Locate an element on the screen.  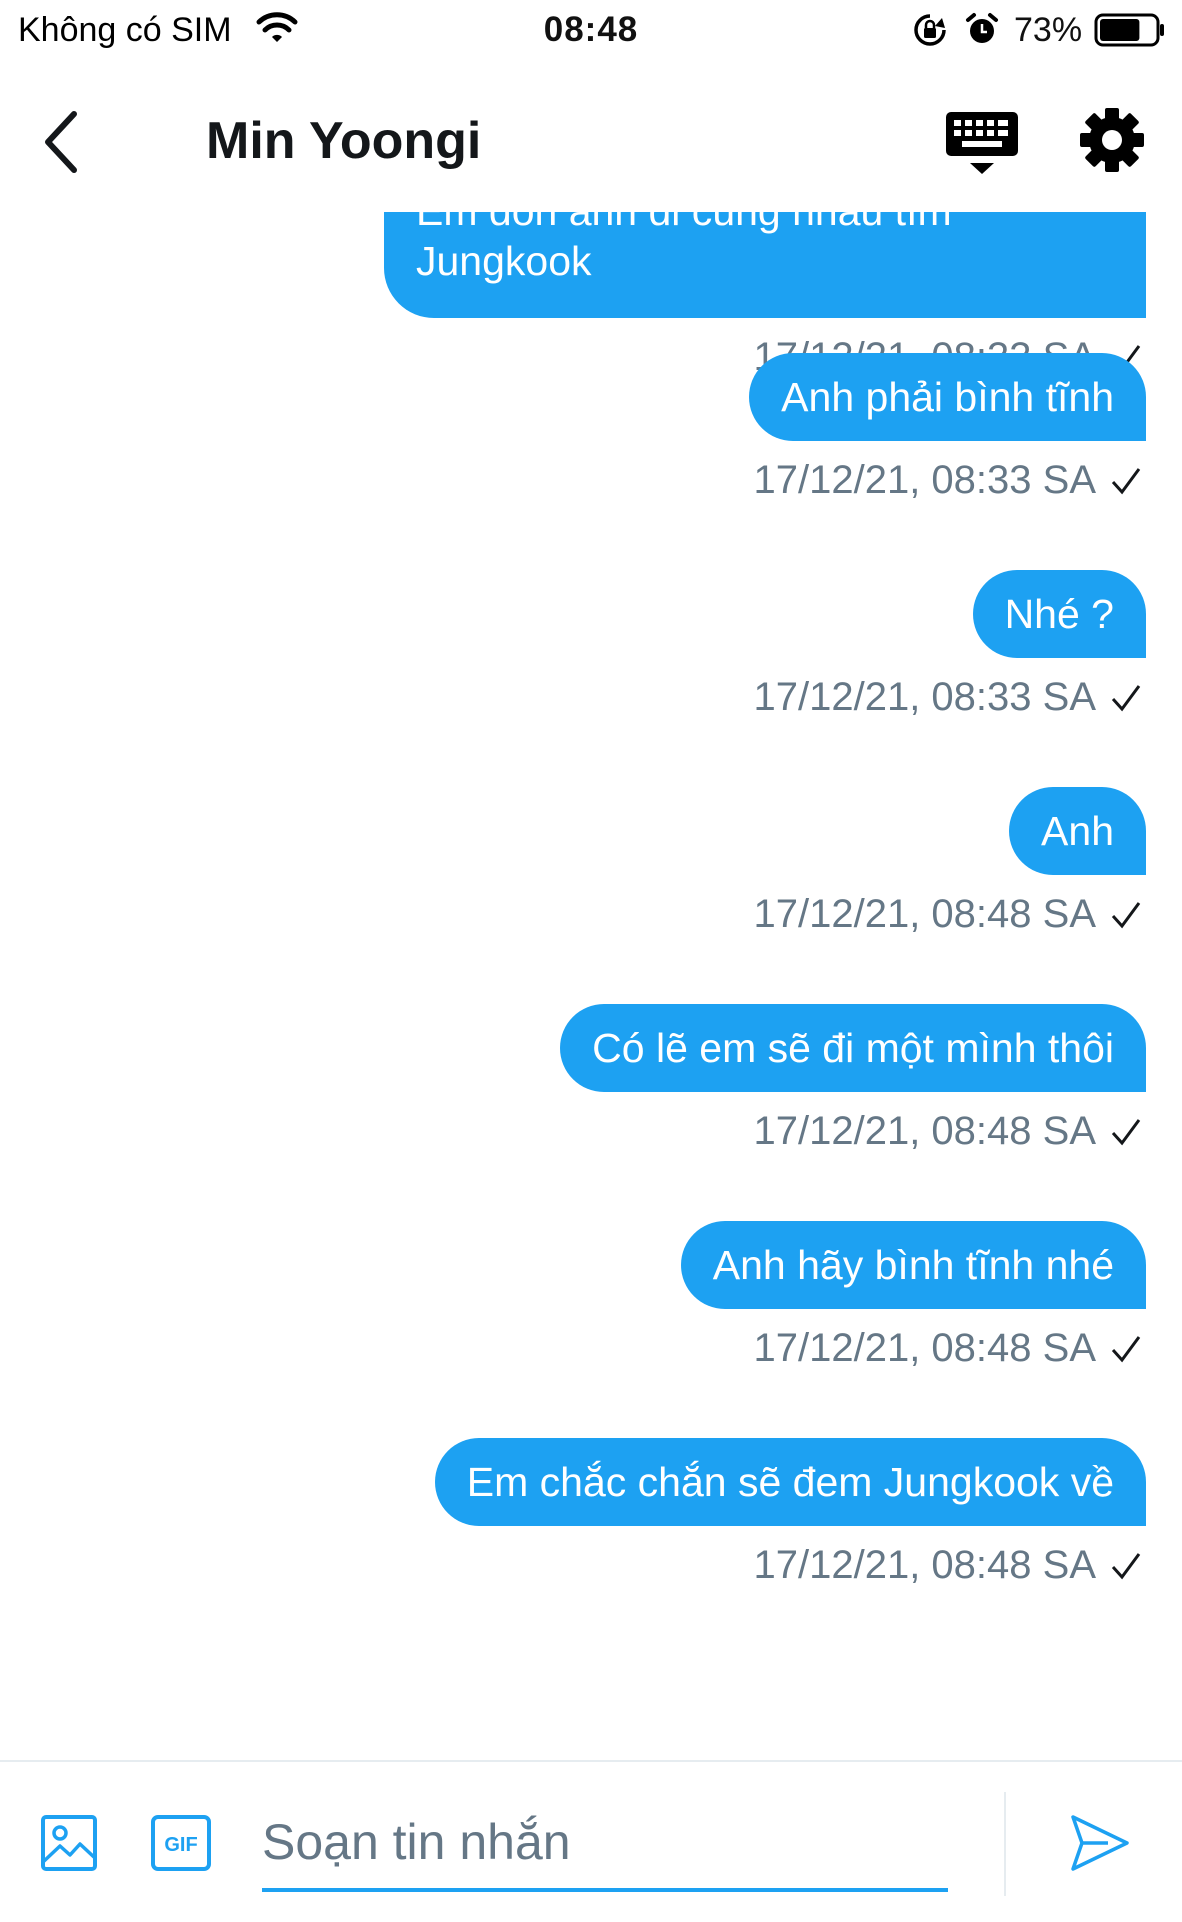
message-bubble: Anh hãy bình tĩnh nhé is located at coordinates (913, 1265).